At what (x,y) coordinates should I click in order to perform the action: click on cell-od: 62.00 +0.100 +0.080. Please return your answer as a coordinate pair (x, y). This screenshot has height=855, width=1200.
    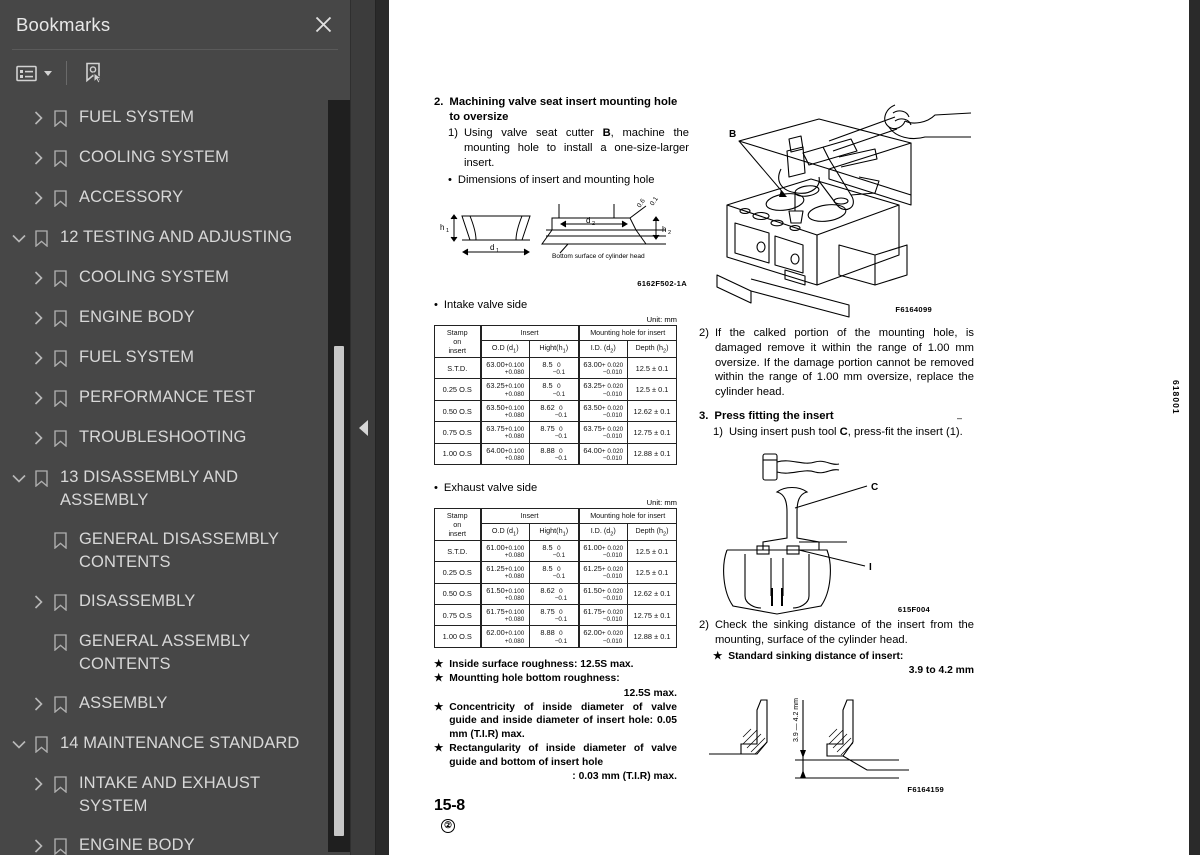
    Looking at the image, I should click on (504, 636).